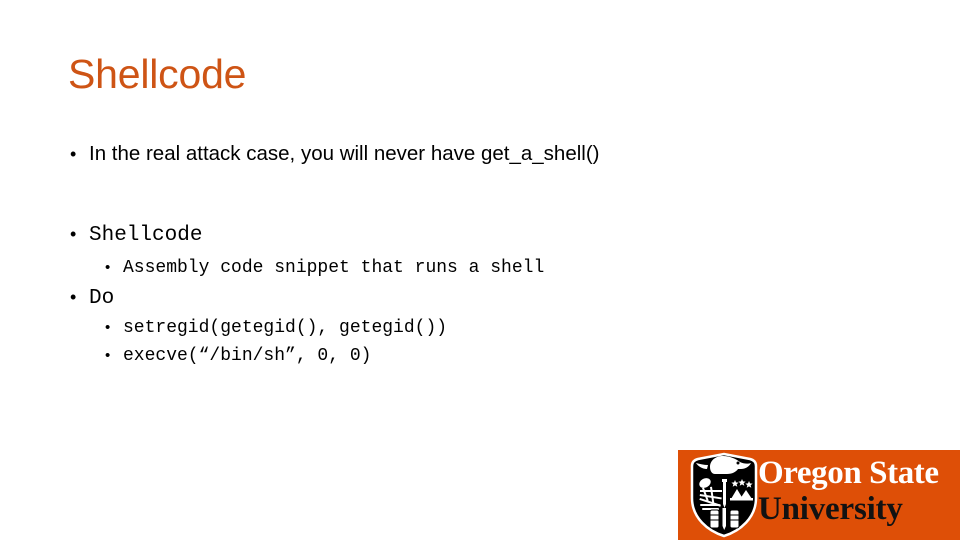  I want to click on bullet-item: • Do, so click(480, 298).